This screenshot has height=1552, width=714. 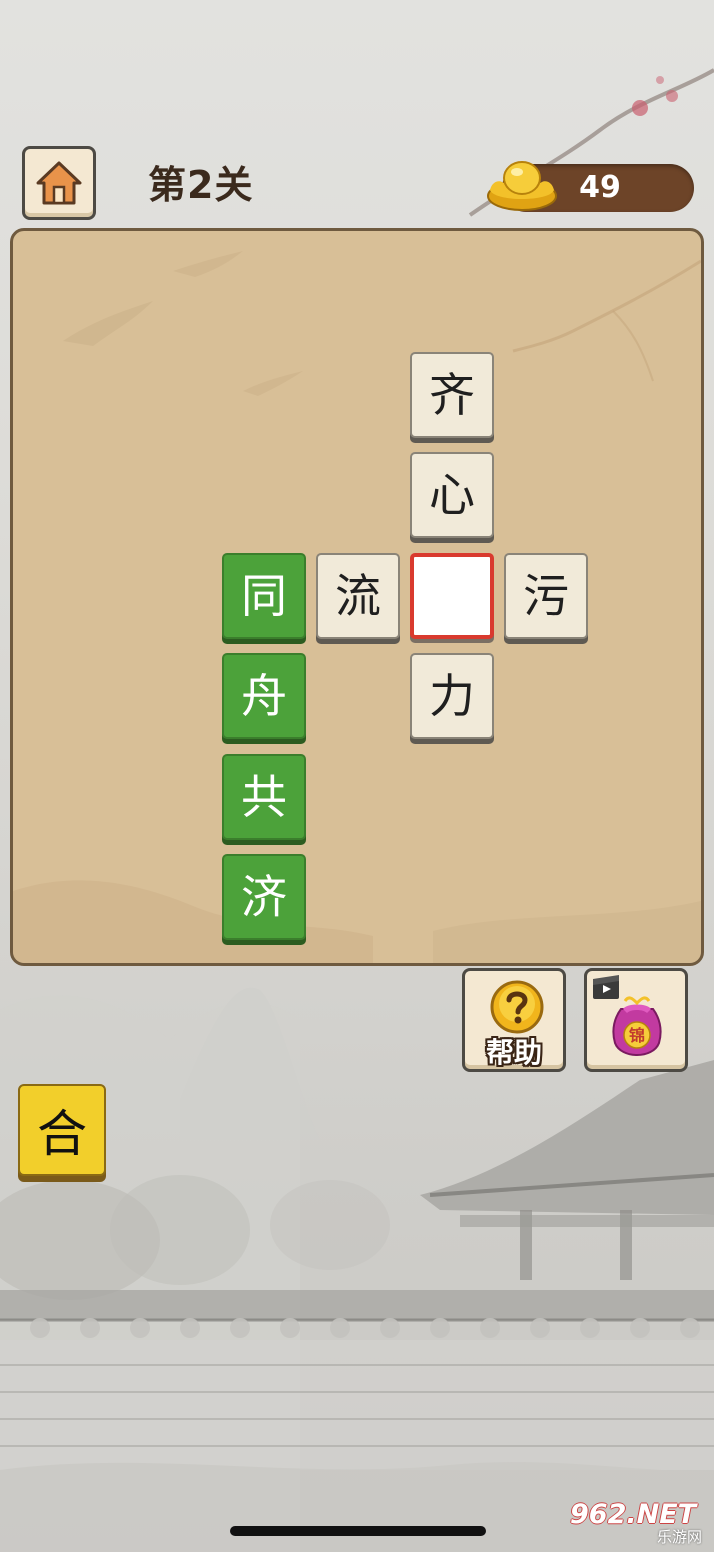 I want to click on board-tile-liu: 流, so click(x=358, y=596).